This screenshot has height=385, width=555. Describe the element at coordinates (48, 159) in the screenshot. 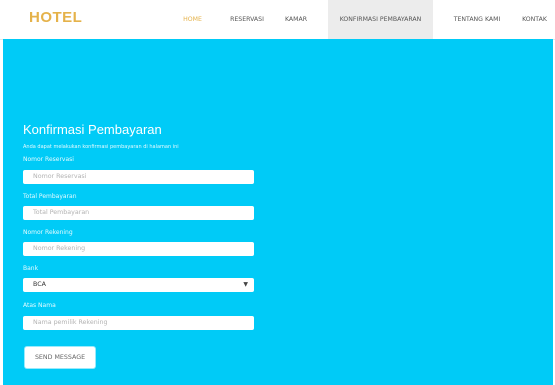

I see `nomor-reservasi-label: Nomor Reservasi` at that location.